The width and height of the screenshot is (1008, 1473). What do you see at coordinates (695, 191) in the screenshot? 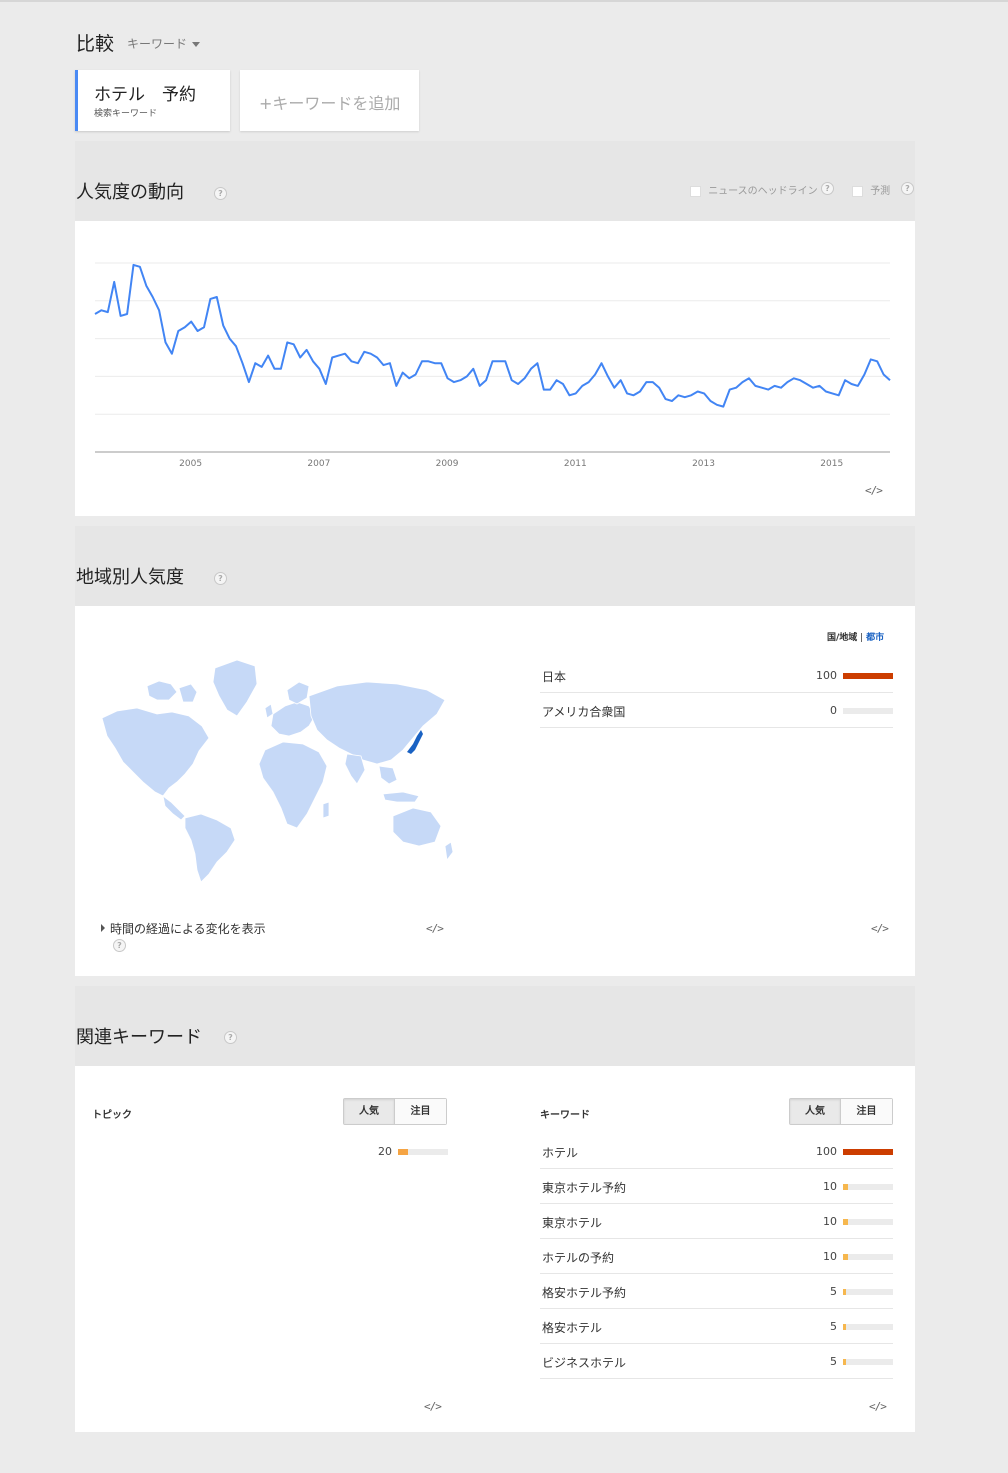
I see `news-headlines-checkbox` at bounding box center [695, 191].